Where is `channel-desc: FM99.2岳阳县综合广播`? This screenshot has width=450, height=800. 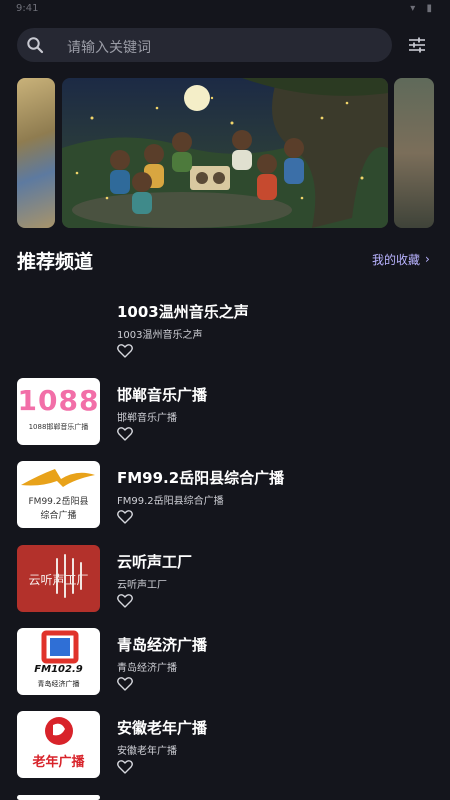
channel-desc: FM99.2岳阳县综合广播 is located at coordinates (170, 501).